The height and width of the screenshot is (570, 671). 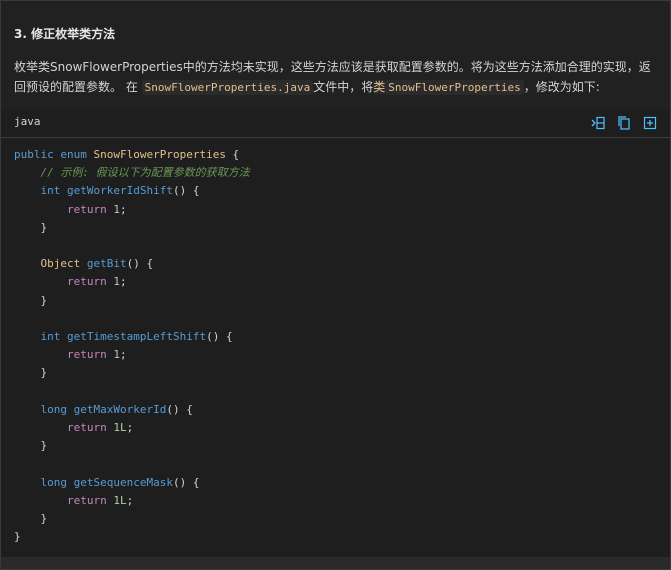 I want to click on code-keyword: public enum, so click(x=50, y=154).